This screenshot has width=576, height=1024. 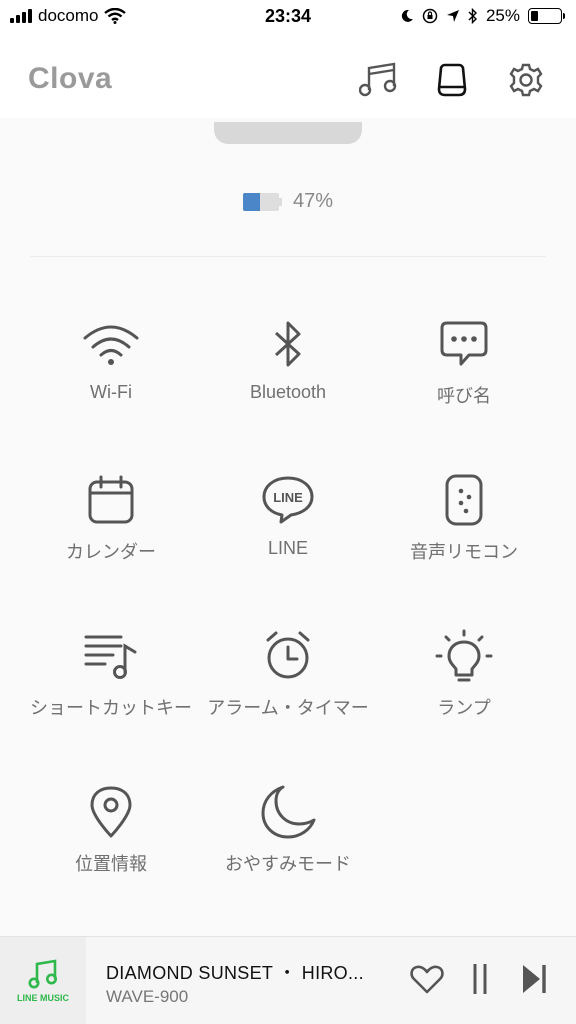 What do you see at coordinates (111, 656) in the screenshot?
I see `playlist-icon` at bounding box center [111, 656].